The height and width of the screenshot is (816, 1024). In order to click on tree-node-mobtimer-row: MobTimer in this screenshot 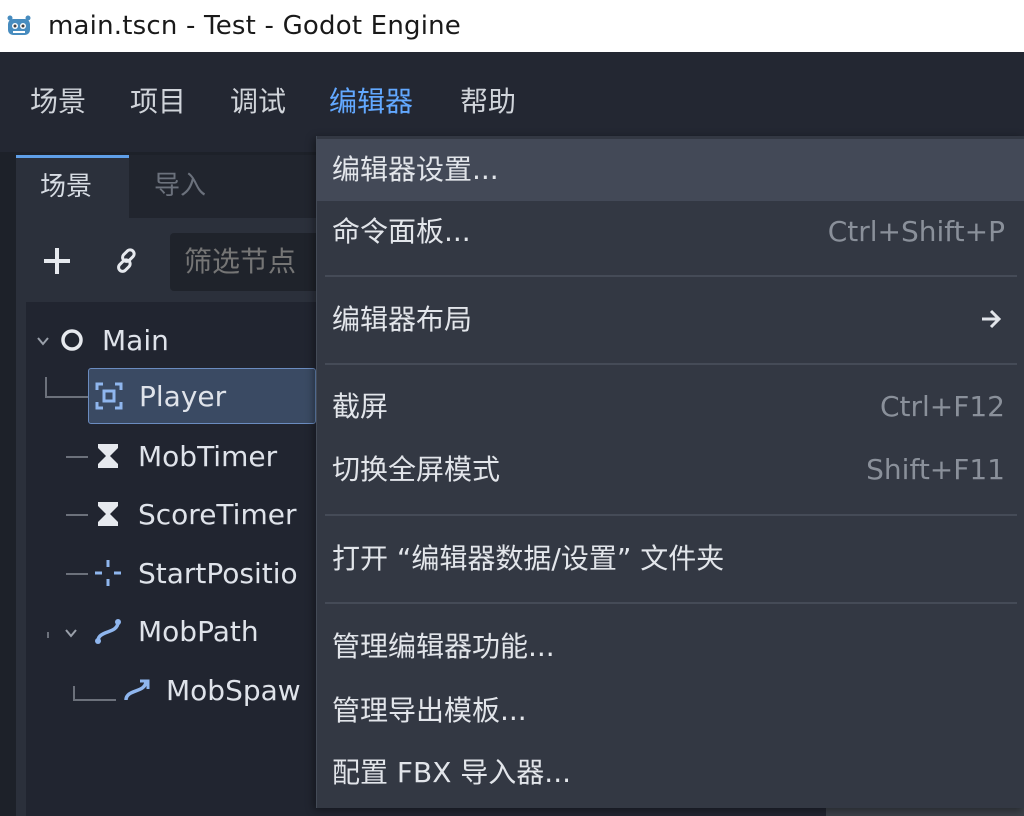, I will do `click(183, 456)`.